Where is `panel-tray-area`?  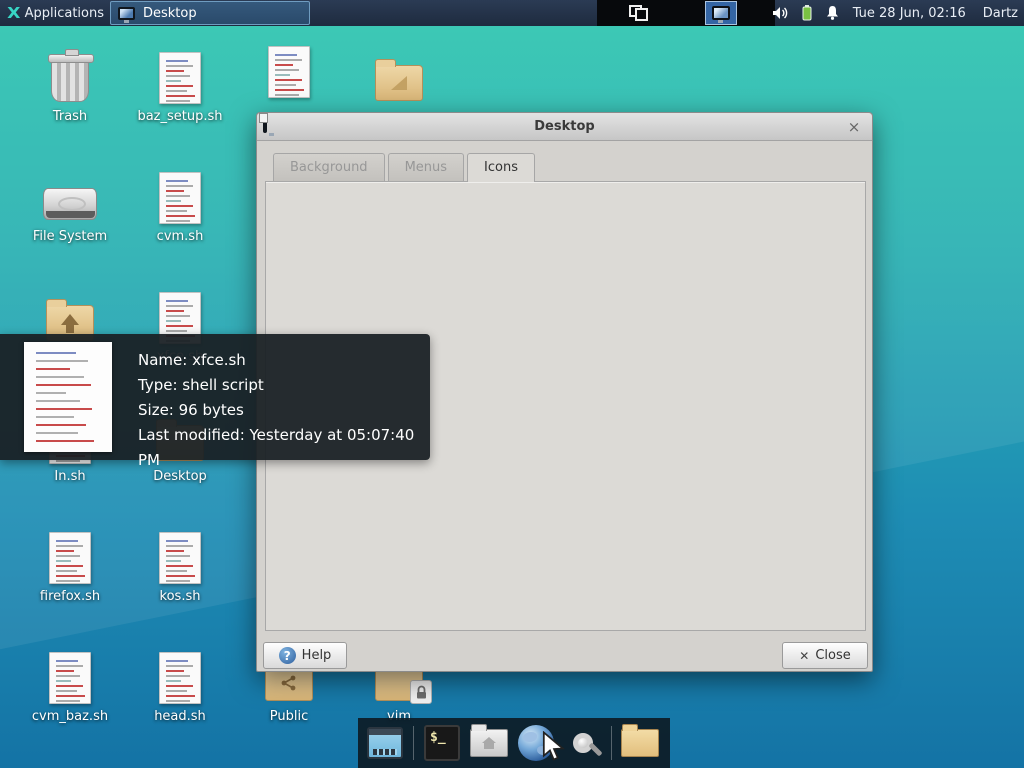 panel-tray-area is located at coordinates (686, 13).